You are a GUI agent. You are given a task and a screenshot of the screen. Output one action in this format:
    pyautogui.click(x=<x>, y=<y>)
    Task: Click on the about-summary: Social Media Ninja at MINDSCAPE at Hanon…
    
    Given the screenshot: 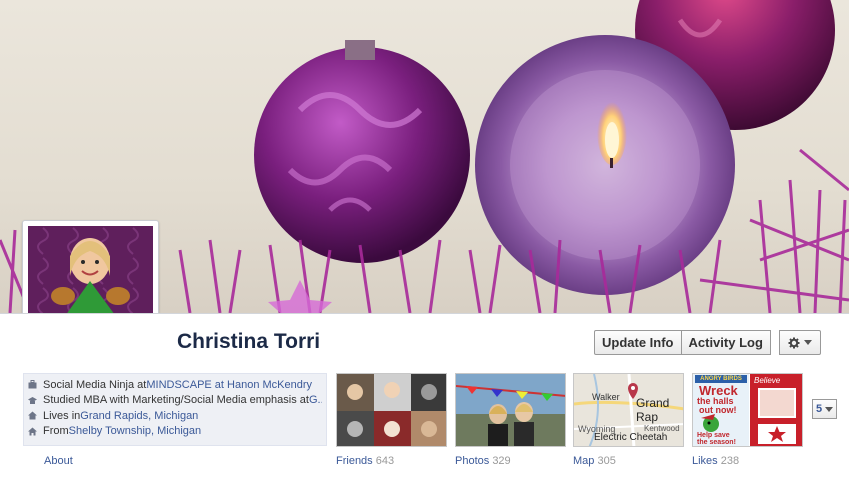 What is the action you would take?
    pyautogui.click(x=175, y=409)
    